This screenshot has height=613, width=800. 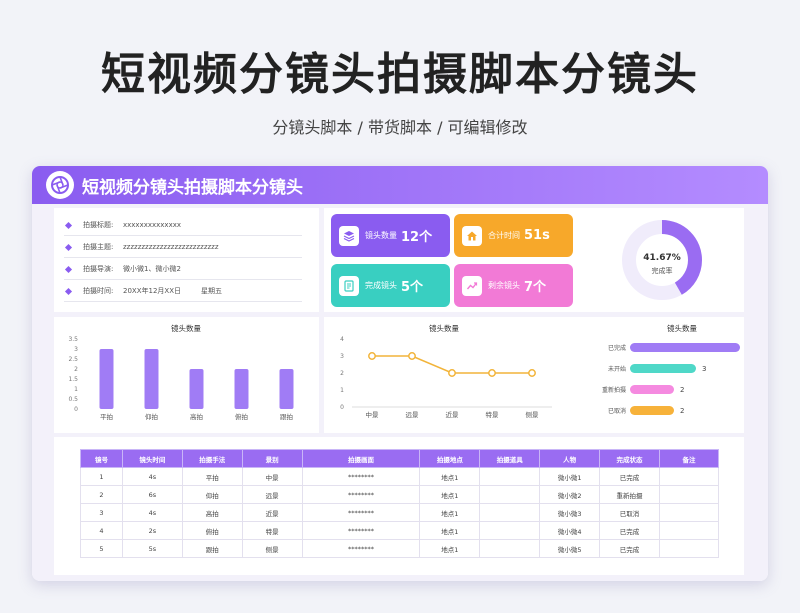 I want to click on info-value: xxxxxxxxxxxxxx, so click(x=152, y=225).